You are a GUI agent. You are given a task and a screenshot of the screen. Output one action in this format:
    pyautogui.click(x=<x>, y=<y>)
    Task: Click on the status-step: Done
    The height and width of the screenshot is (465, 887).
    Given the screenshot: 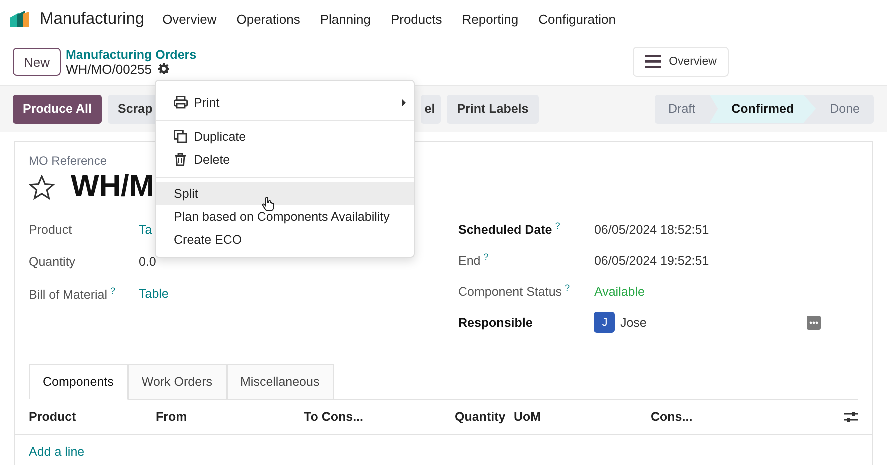 What is the action you would take?
    pyautogui.click(x=845, y=109)
    